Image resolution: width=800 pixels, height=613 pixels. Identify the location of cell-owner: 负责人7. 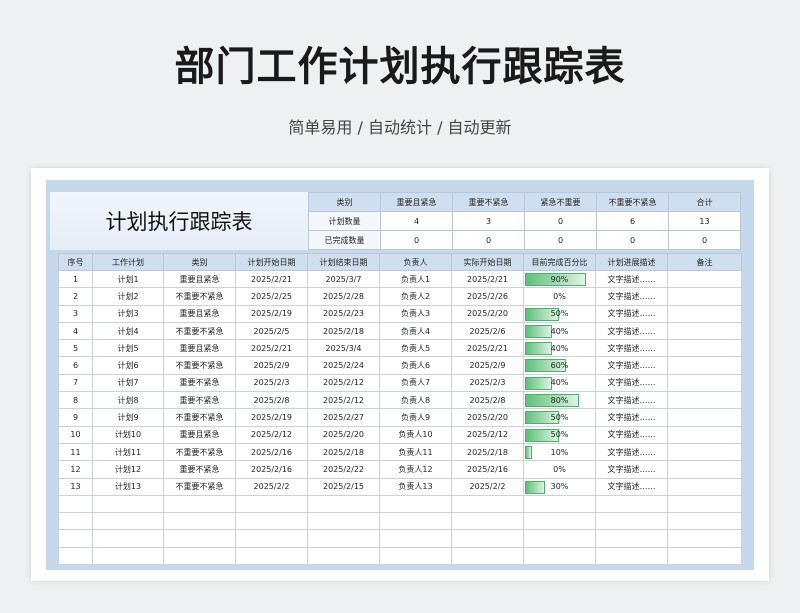
(415, 383).